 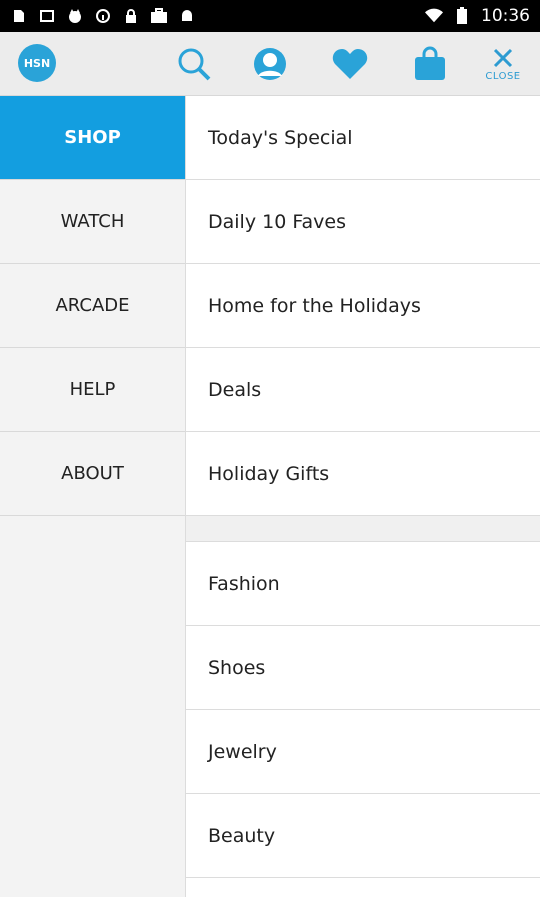 What do you see at coordinates (430, 64) in the screenshot?
I see `shopping-bag-icon` at bounding box center [430, 64].